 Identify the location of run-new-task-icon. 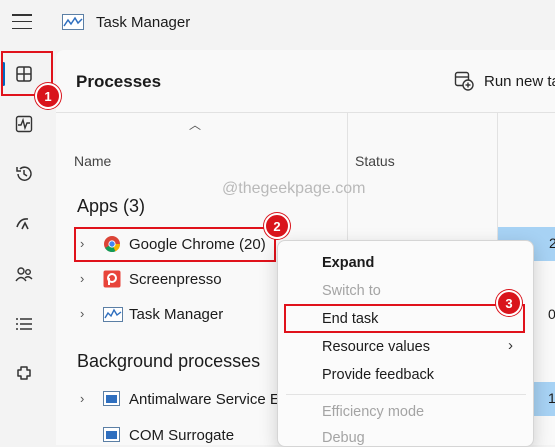
(464, 81).